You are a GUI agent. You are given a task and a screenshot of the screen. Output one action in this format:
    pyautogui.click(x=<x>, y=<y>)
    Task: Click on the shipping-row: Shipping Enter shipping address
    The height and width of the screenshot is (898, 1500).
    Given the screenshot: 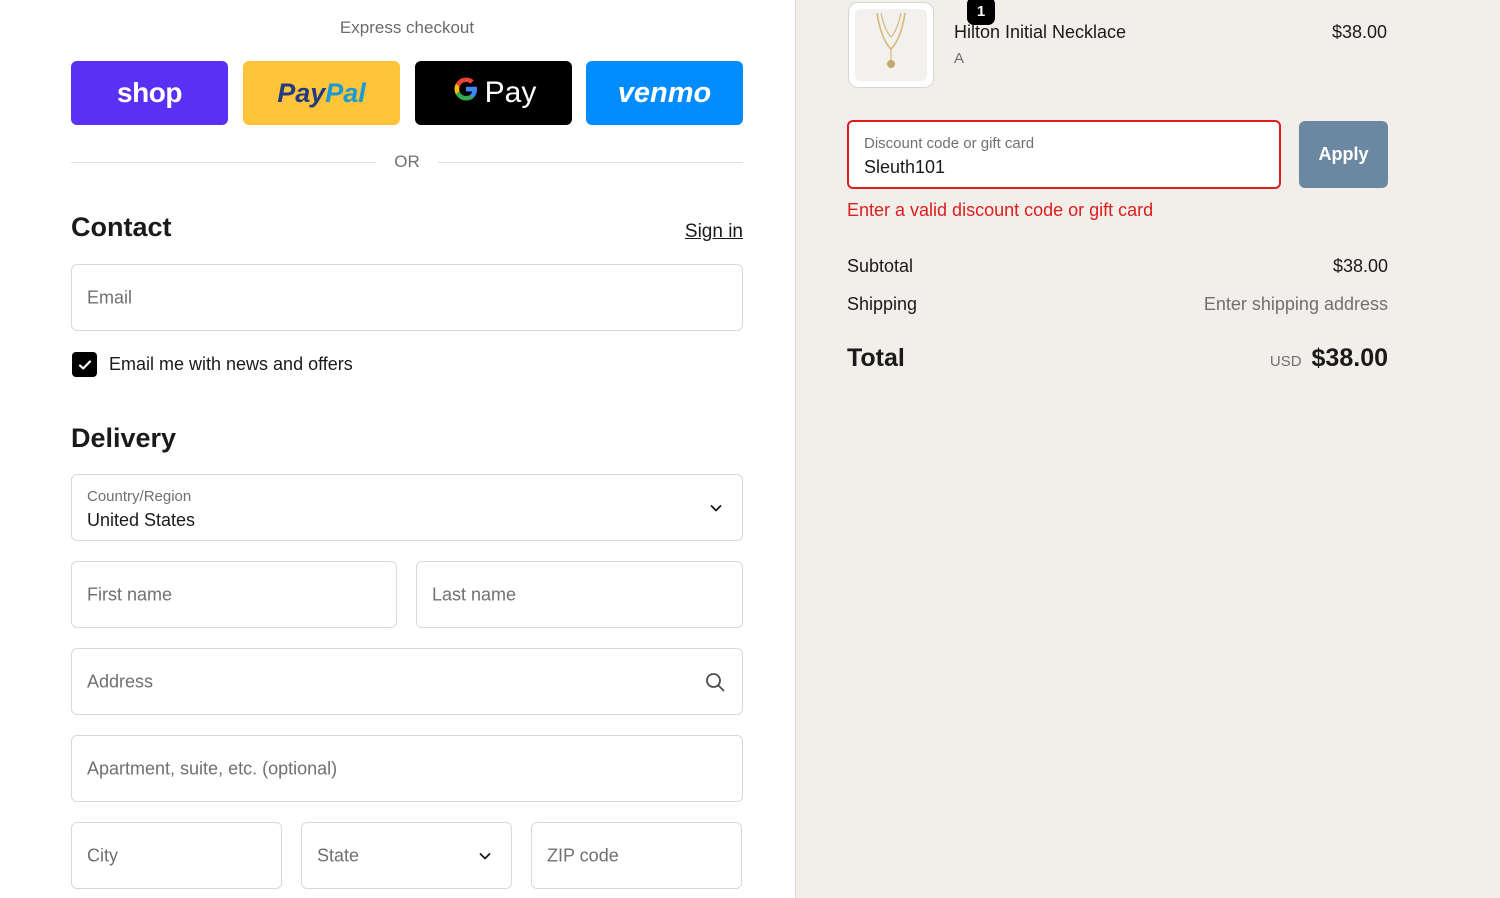 What is the action you would take?
    pyautogui.click(x=1117, y=304)
    